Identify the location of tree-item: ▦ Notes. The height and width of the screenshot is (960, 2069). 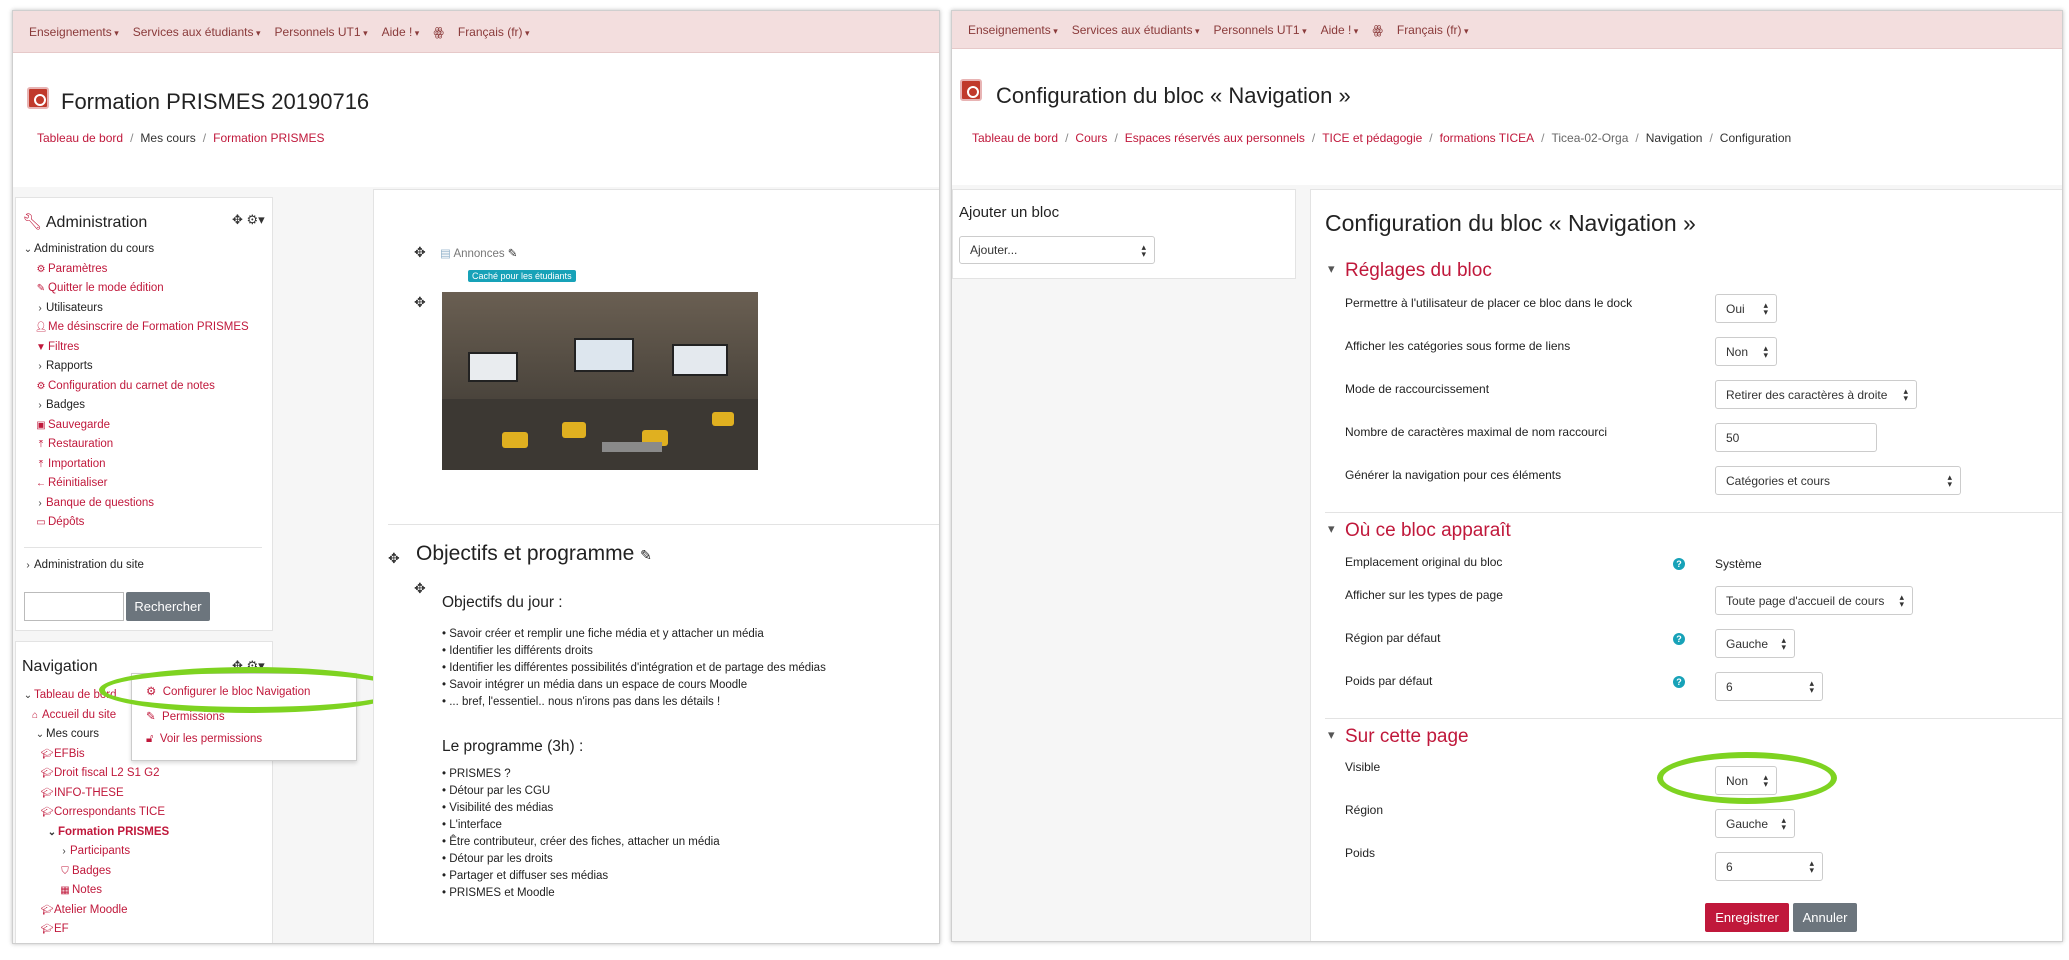
(95, 891).